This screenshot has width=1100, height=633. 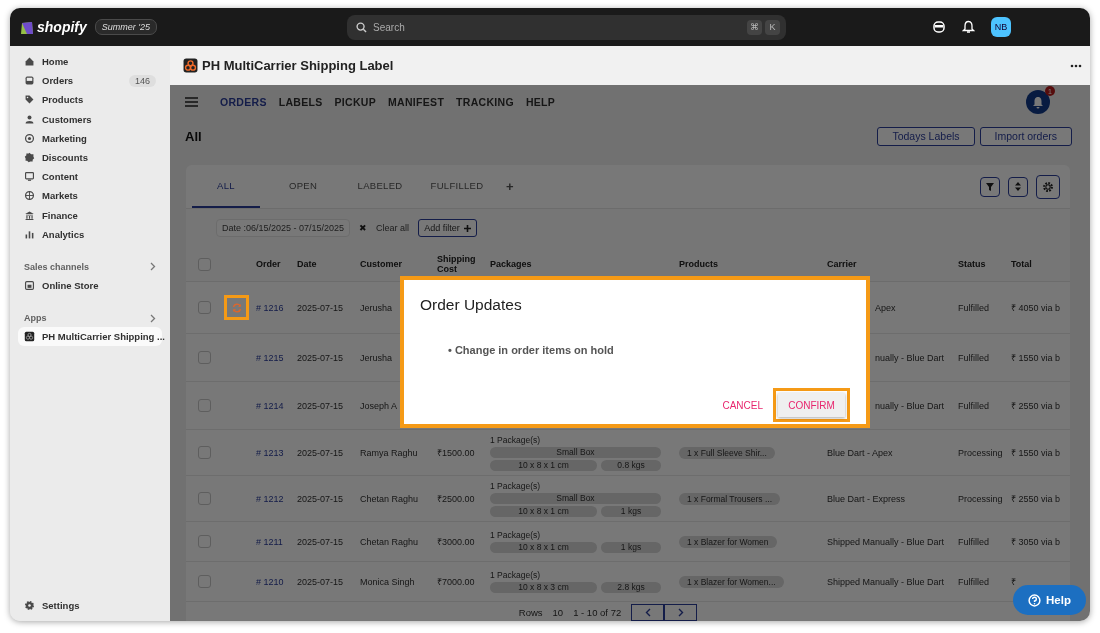 What do you see at coordinates (471, 305) in the screenshot?
I see `modal-title: Order Updates` at bounding box center [471, 305].